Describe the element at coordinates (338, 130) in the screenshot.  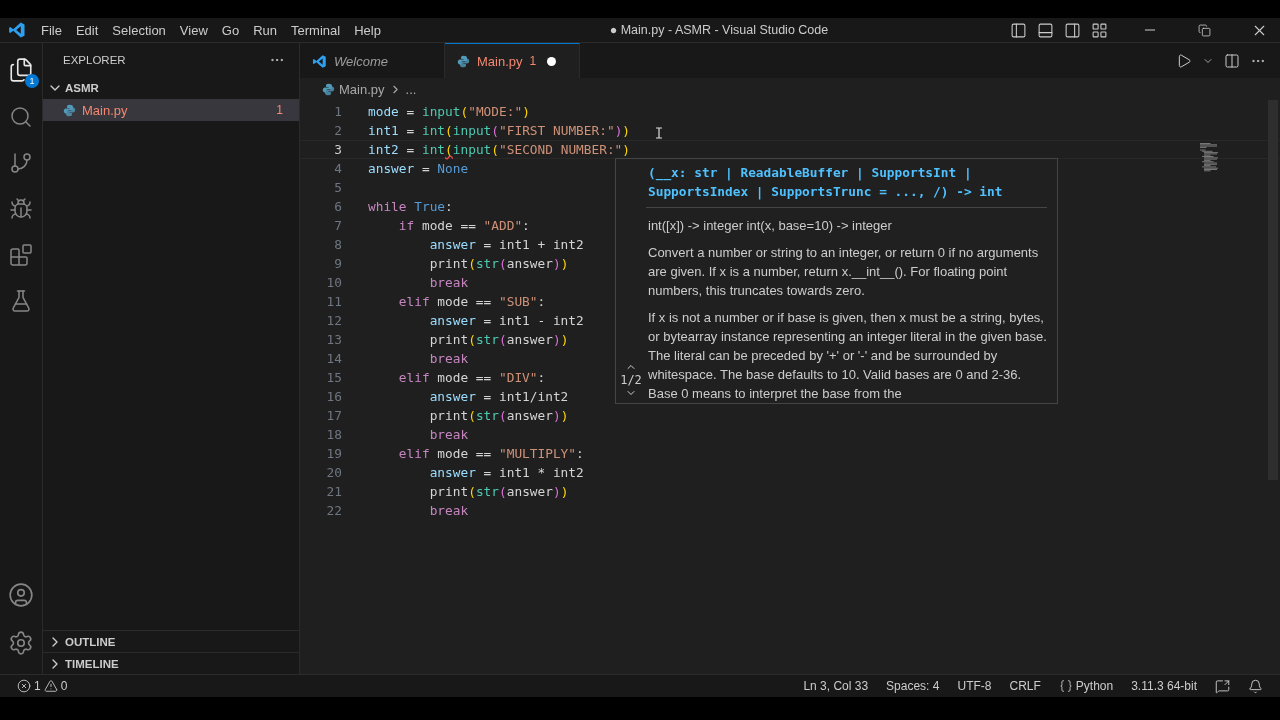
I see `line-number: 2` at that location.